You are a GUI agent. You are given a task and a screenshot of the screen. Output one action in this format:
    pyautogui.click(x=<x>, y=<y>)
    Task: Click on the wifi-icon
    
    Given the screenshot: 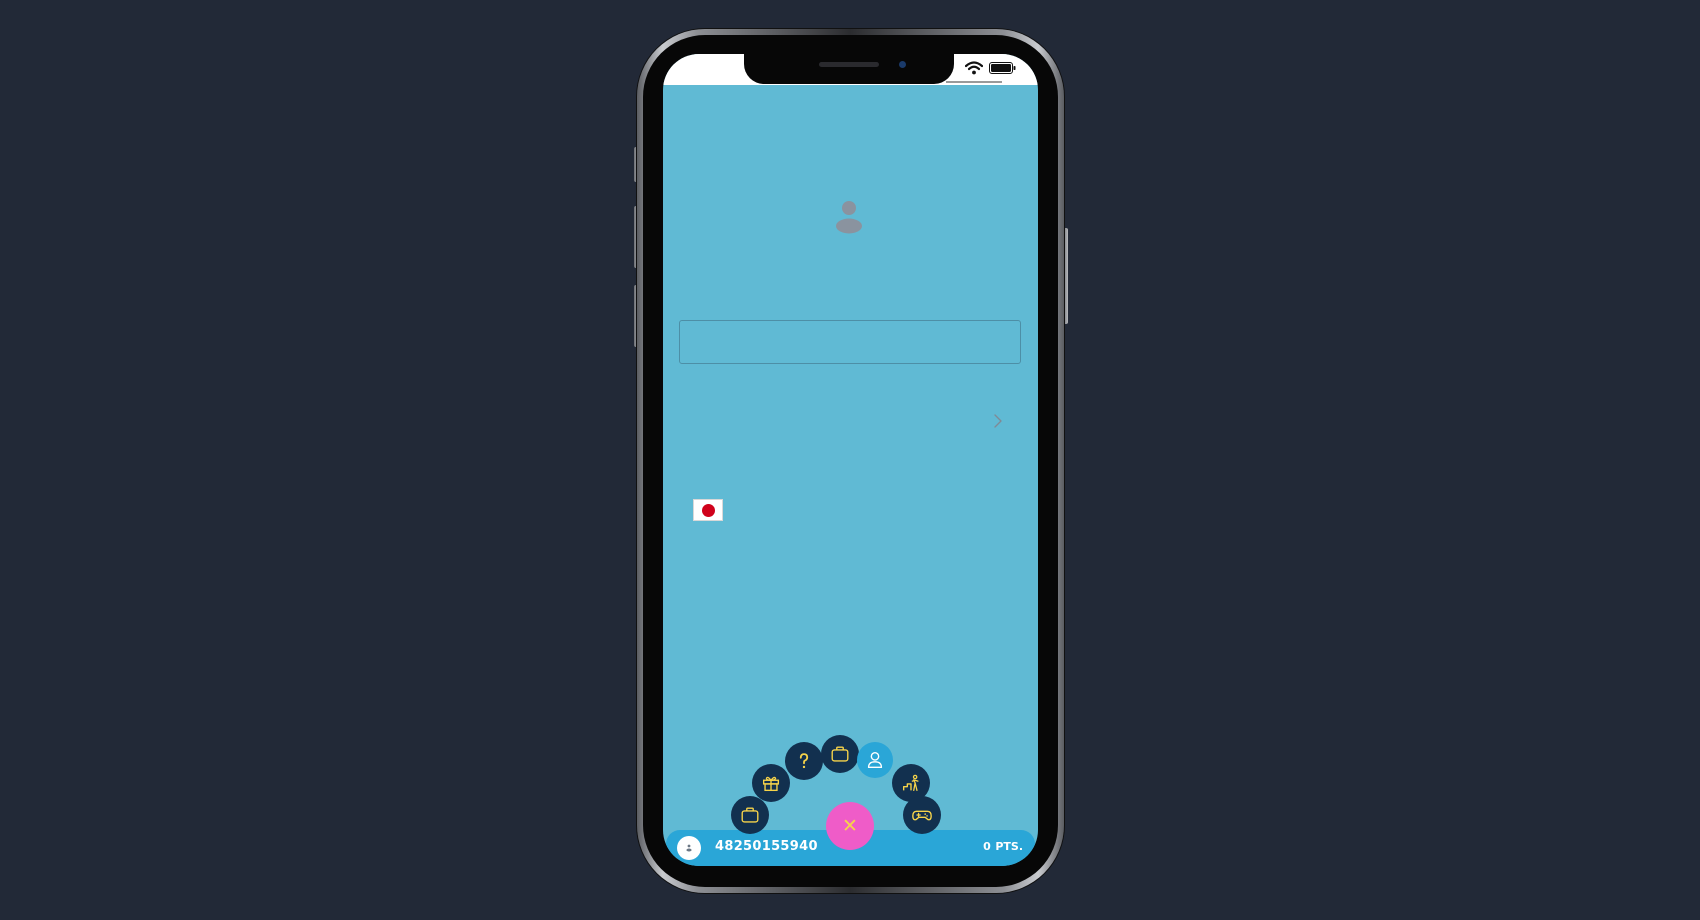 What is the action you would take?
    pyautogui.click(x=974, y=68)
    